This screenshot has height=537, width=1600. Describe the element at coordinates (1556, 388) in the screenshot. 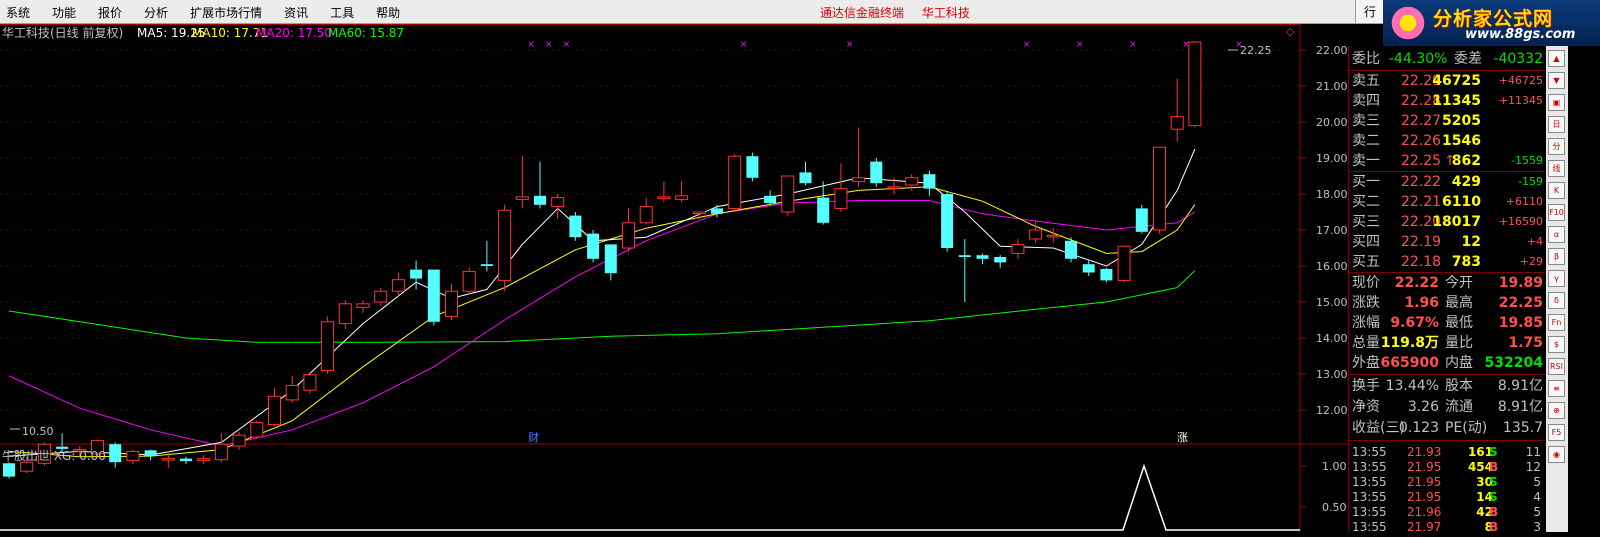

I see `toolbar-button: ≡` at that location.